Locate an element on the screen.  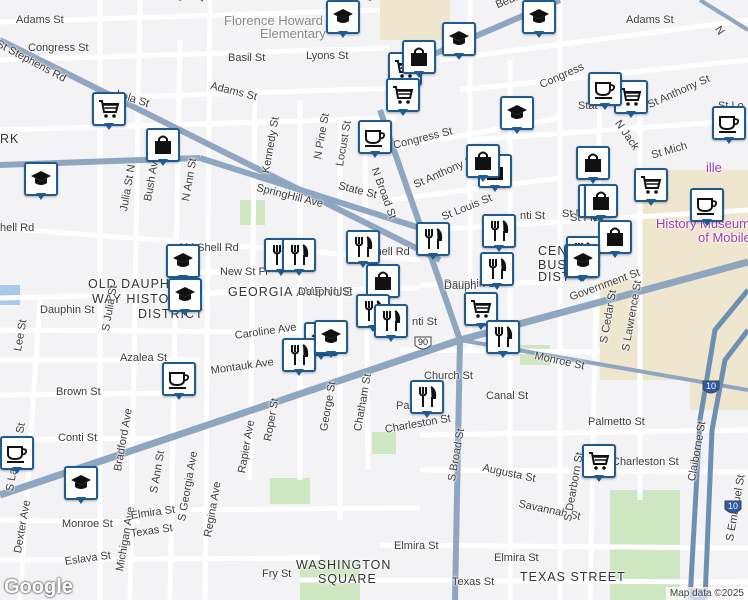
street-label: CEN is located at coordinates (553, 251).